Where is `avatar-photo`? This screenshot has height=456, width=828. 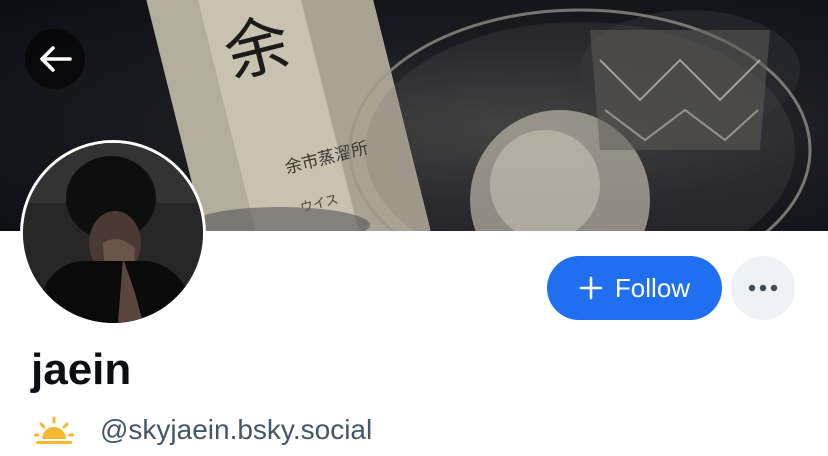
avatar-photo is located at coordinates (113, 233).